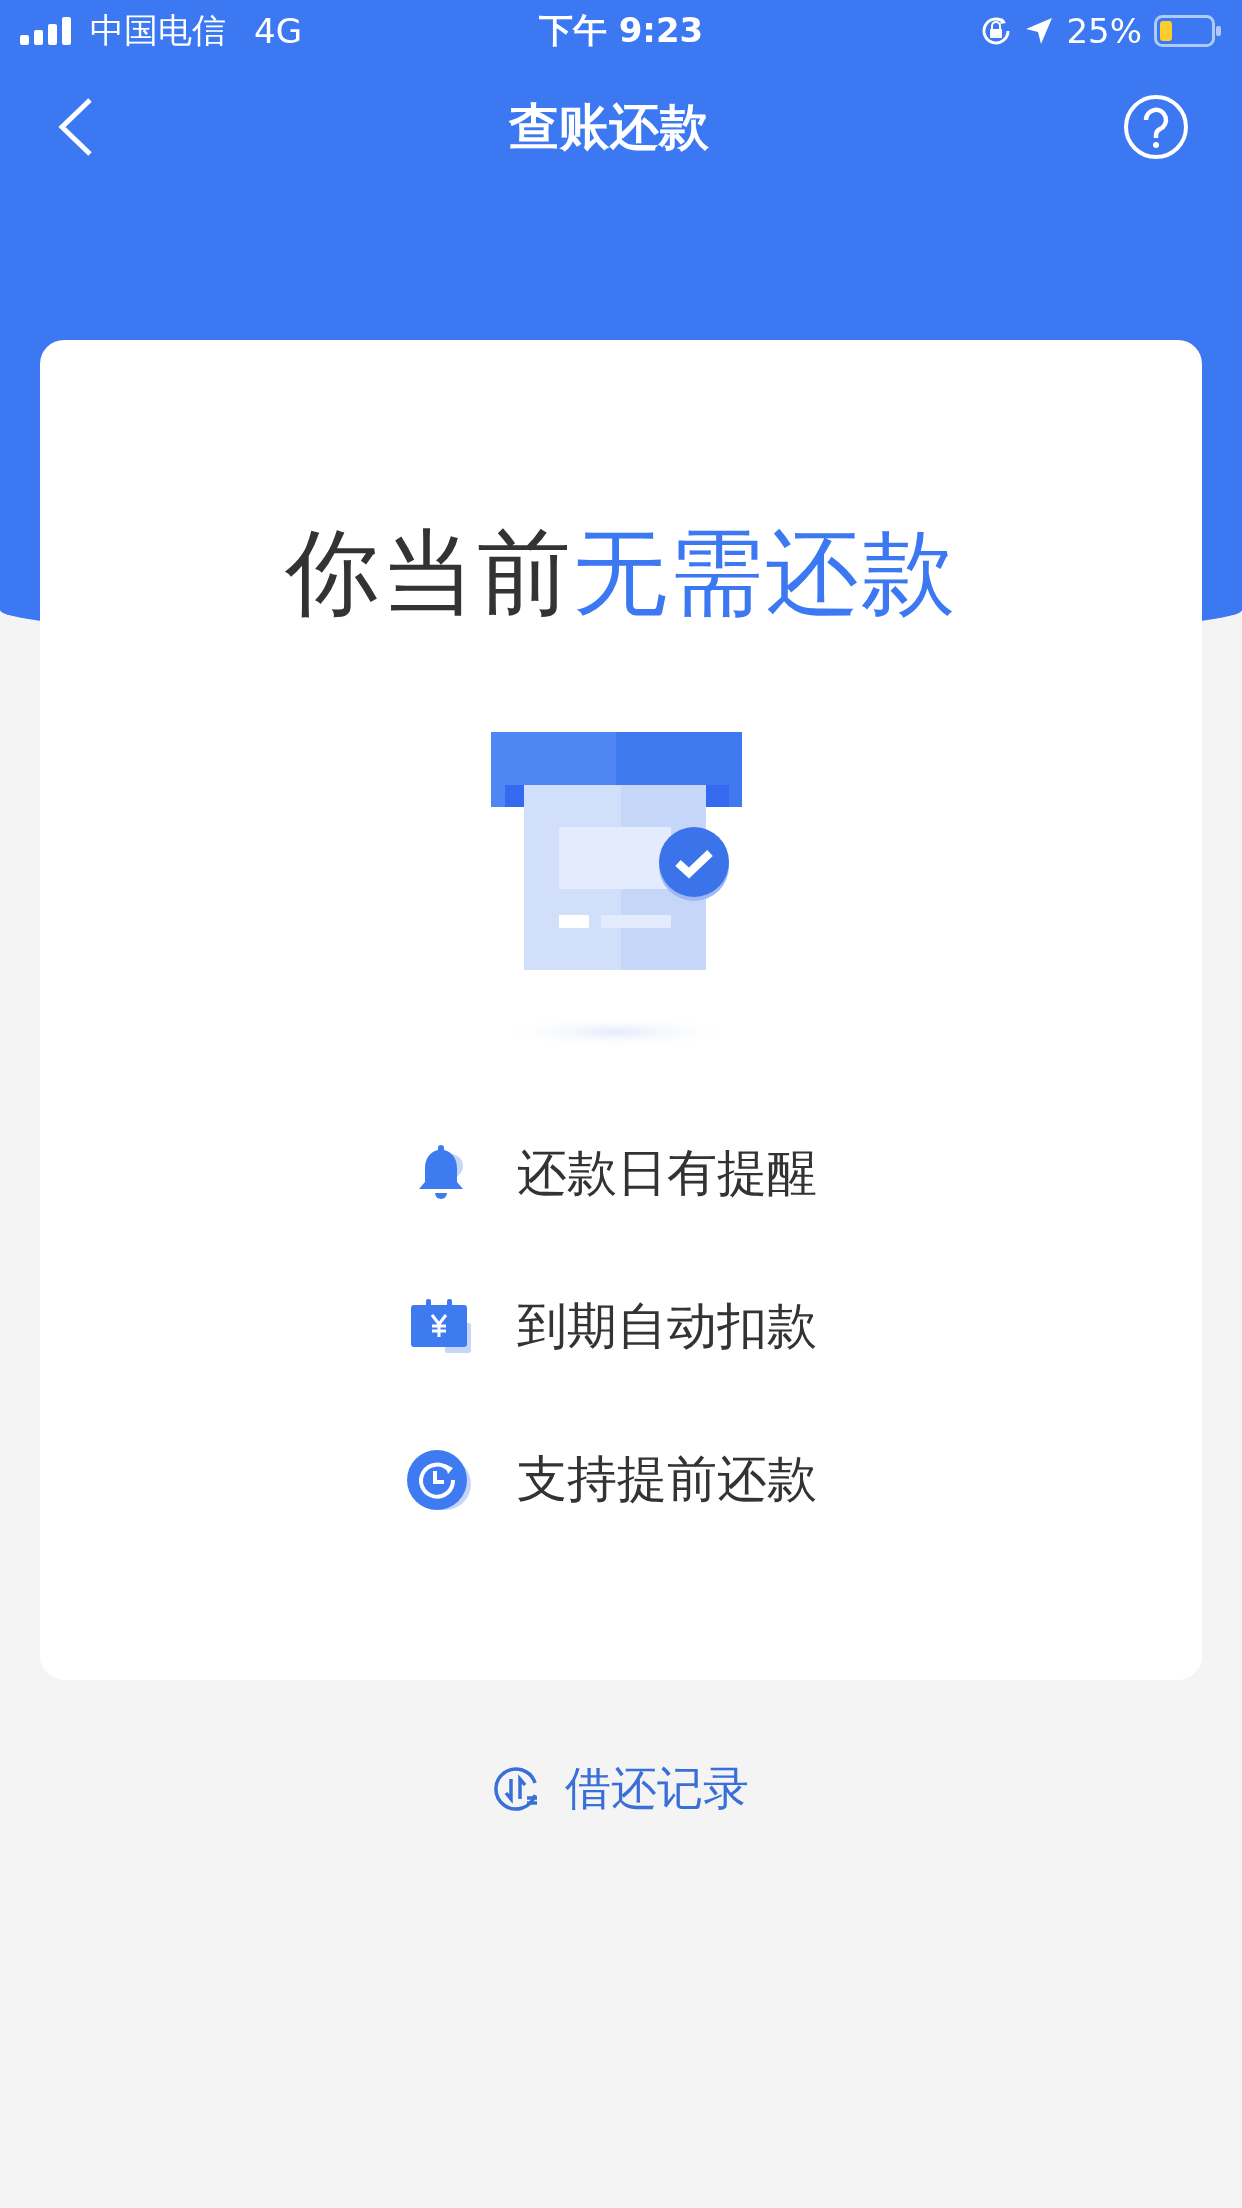 Image resolution: width=1242 pixels, height=2208 pixels. What do you see at coordinates (609, 127) in the screenshot?
I see `page-title: 查账还款` at bounding box center [609, 127].